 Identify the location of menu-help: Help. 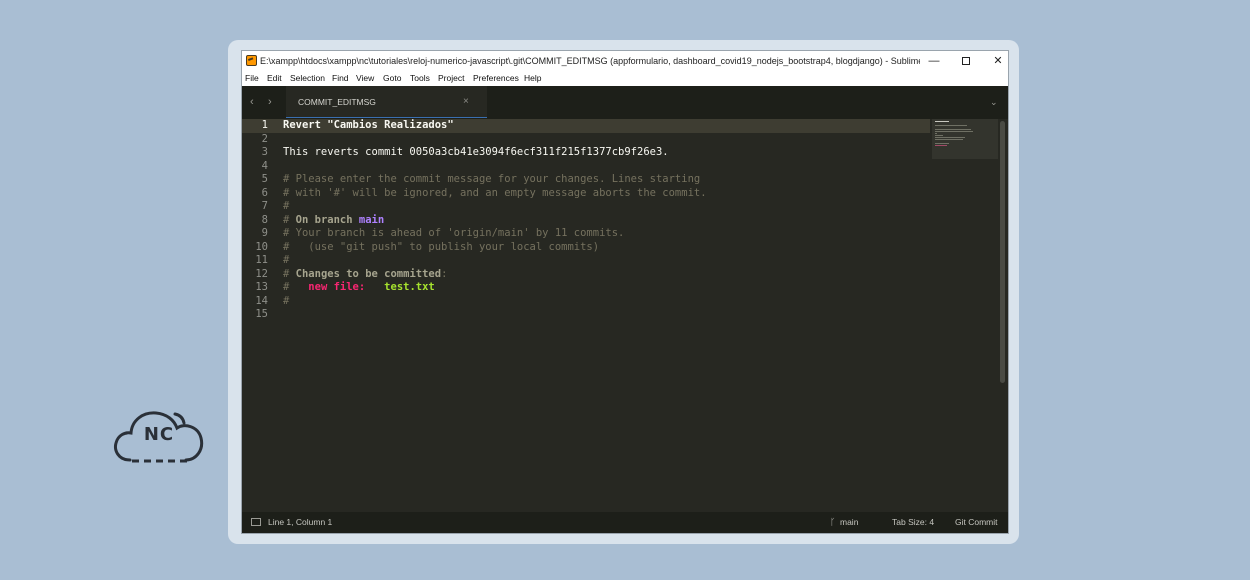
(532, 78).